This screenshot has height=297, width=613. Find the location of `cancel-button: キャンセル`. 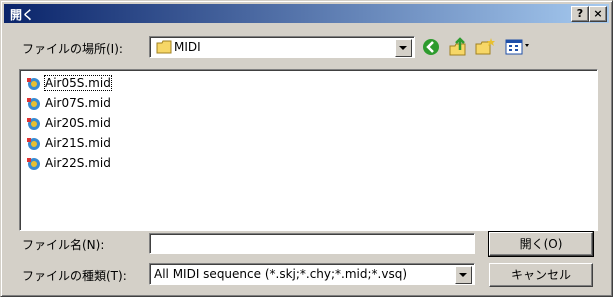

cancel-button: キャンセル is located at coordinates (541, 275).